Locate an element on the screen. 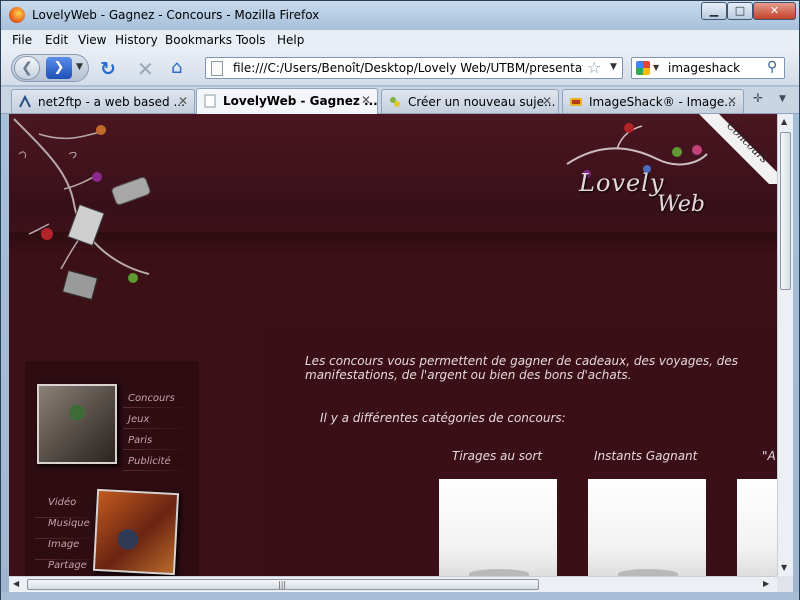 The image size is (800, 600). status-bar is located at coordinates (400, 596).